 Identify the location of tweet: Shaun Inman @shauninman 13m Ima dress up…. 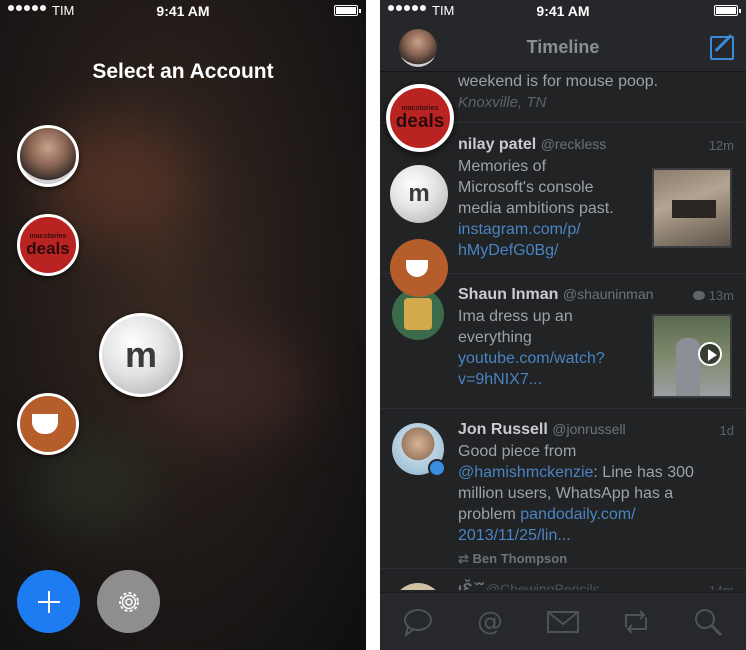
(563, 341).